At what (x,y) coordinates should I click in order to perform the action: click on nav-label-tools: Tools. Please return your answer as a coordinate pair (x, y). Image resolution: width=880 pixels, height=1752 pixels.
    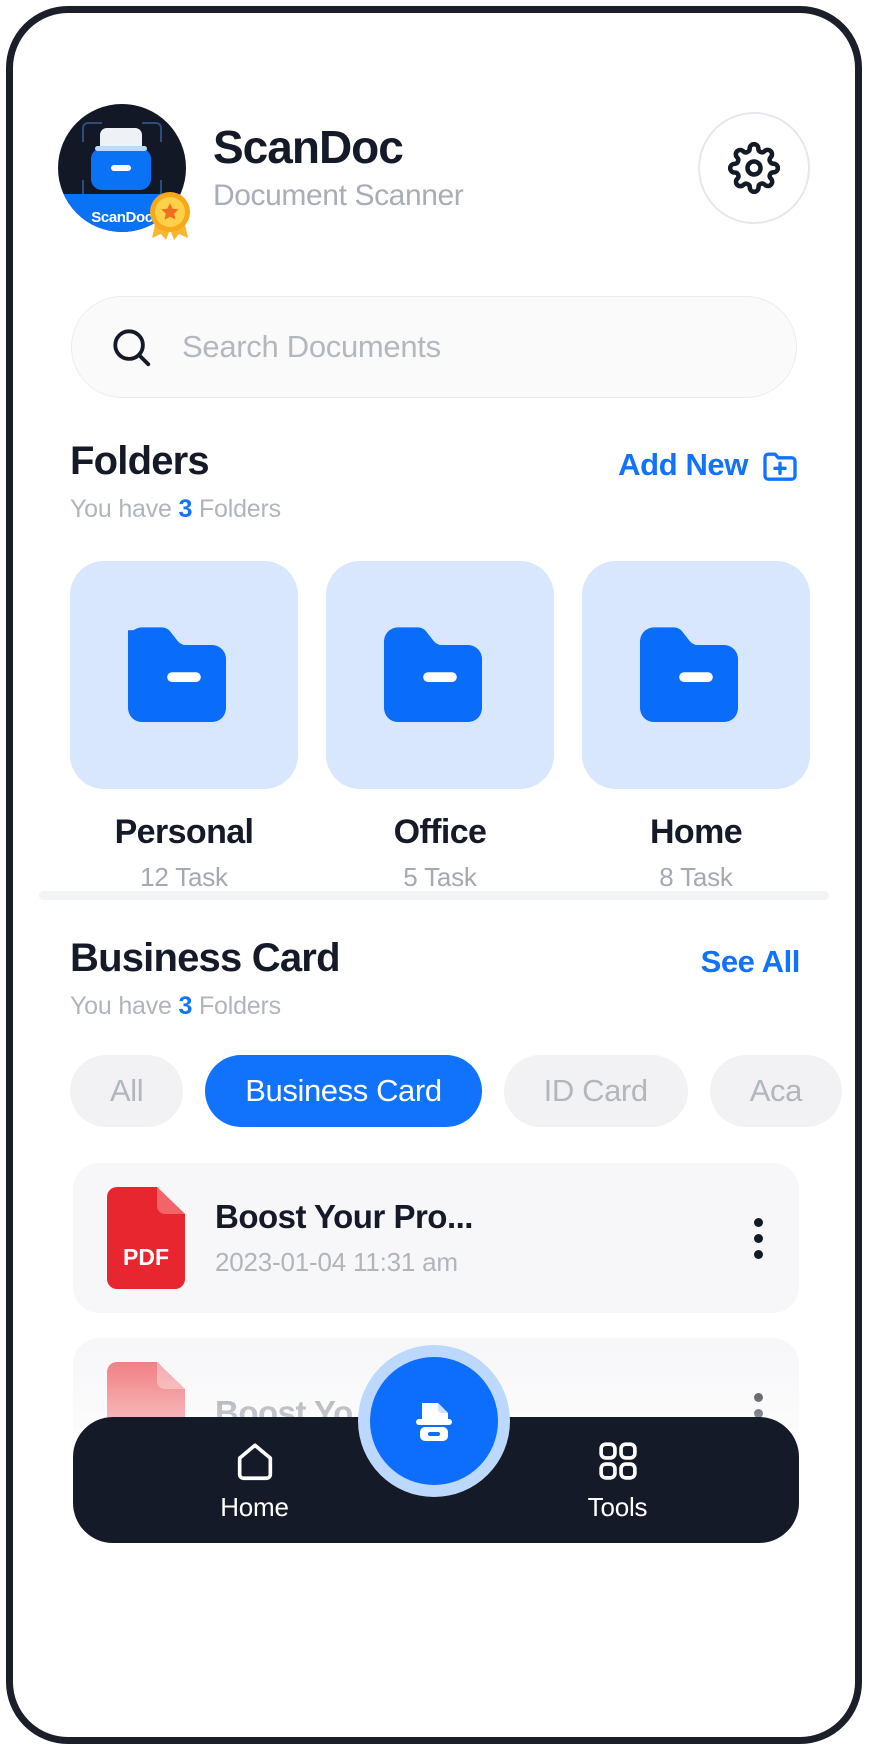
    Looking at the image, I should click on (617, 1506).